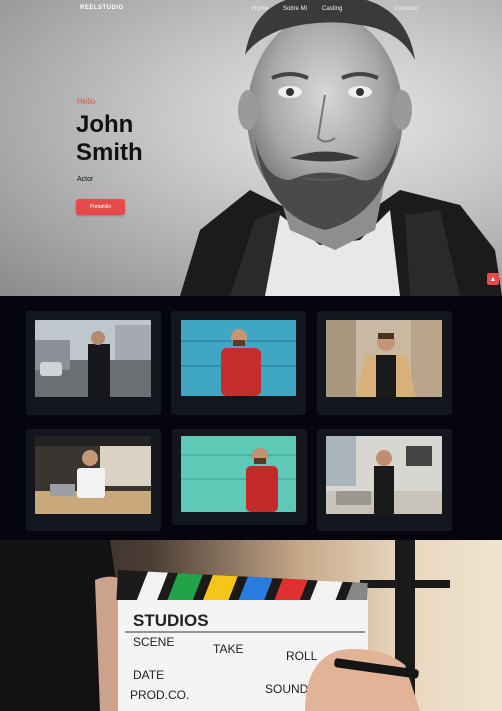 Image resolution: width=502 pixels, height=711 pixels. Describe the element at coordinates (332, 9) in the screenshot. I see `nav-link-casting: Casting` at that location.